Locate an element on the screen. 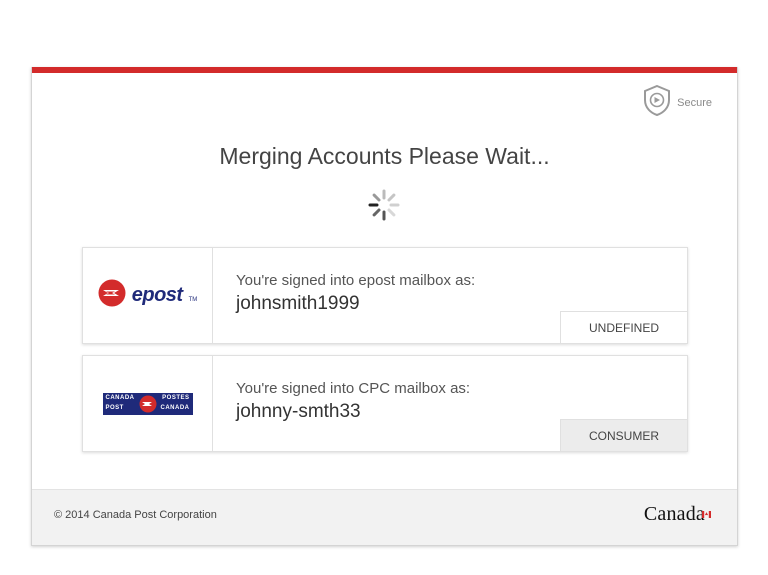 This screenshot has width=768, height=575. canada-wordmark: Canada is located at coordinates (677, 514).